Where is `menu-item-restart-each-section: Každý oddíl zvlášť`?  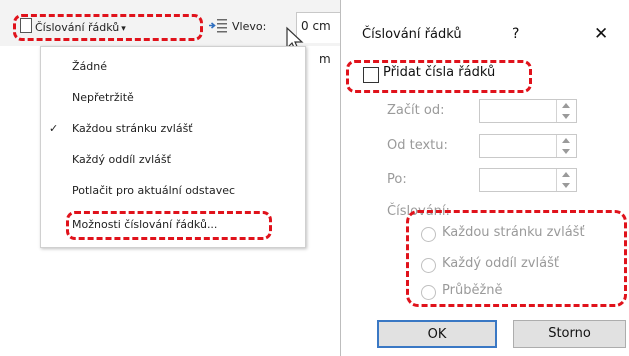
menu-item-restart-each-section: Každý oddíl zvlášť is located at coordinates (173, 160).